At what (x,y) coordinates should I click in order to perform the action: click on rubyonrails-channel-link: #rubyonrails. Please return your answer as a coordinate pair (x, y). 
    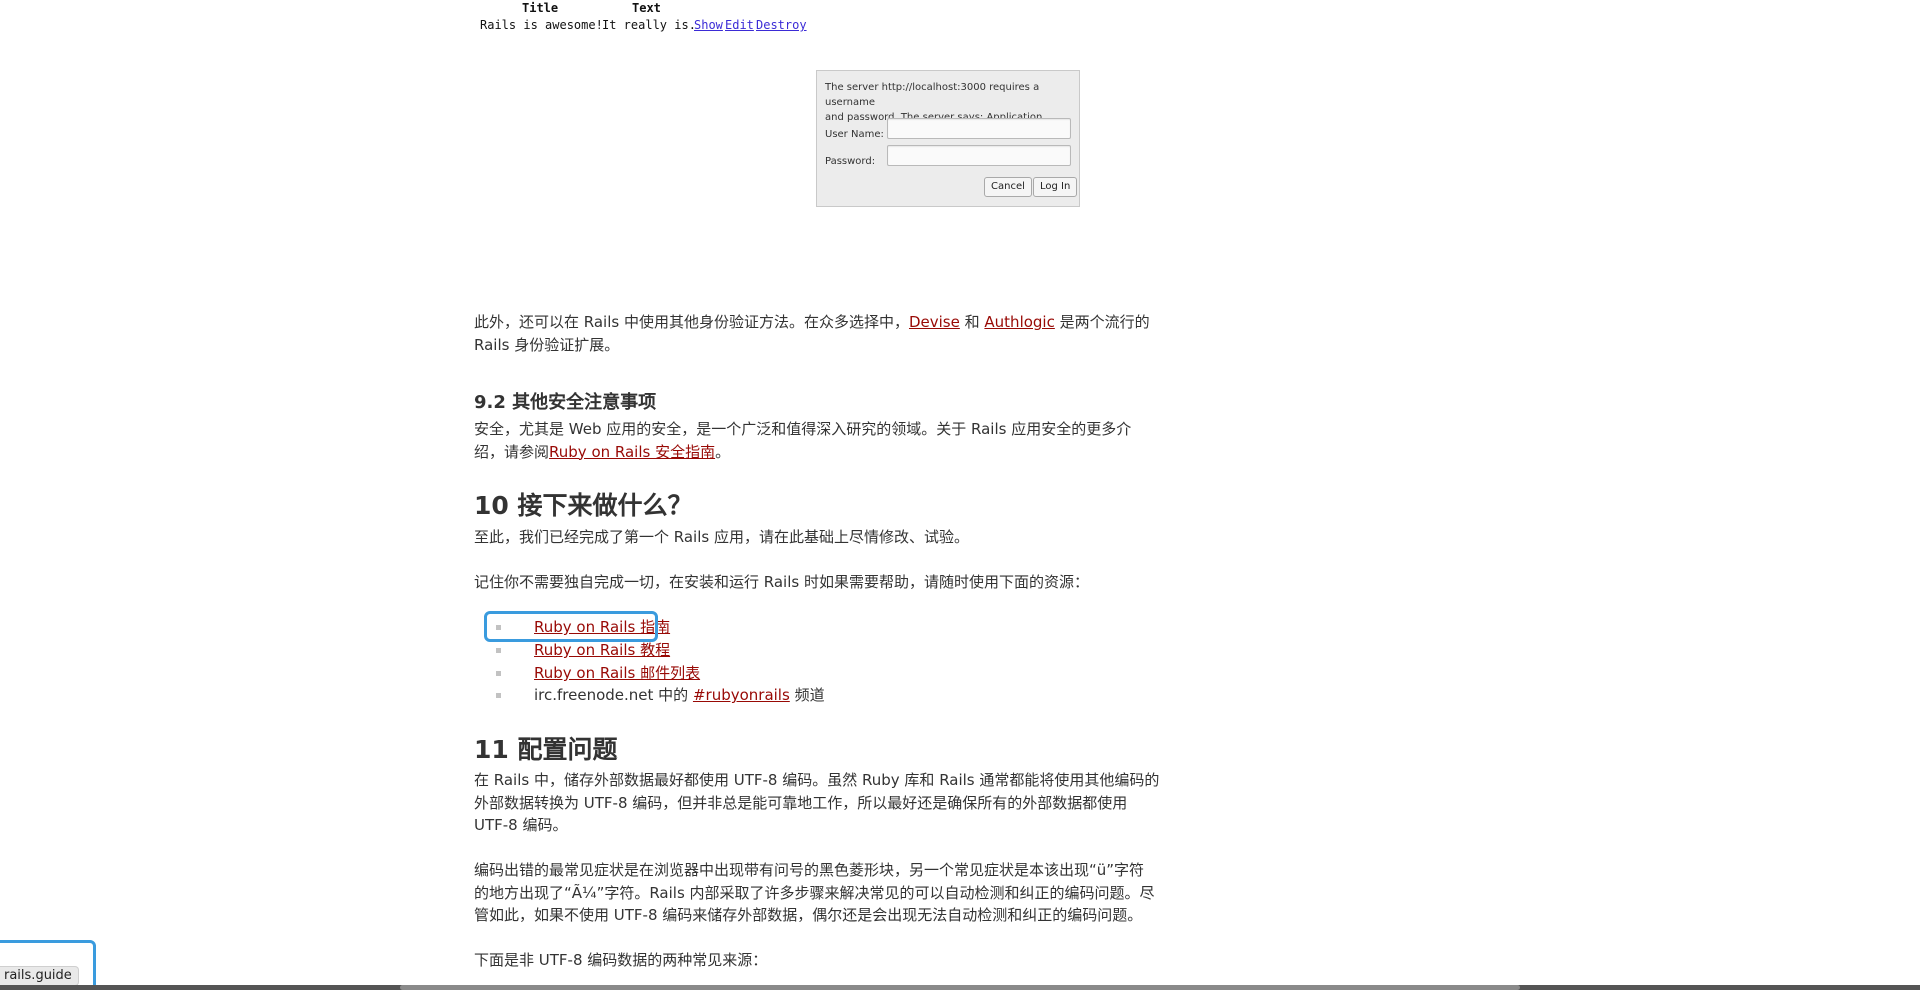
    Looking at the image, I should click on (741, 695).